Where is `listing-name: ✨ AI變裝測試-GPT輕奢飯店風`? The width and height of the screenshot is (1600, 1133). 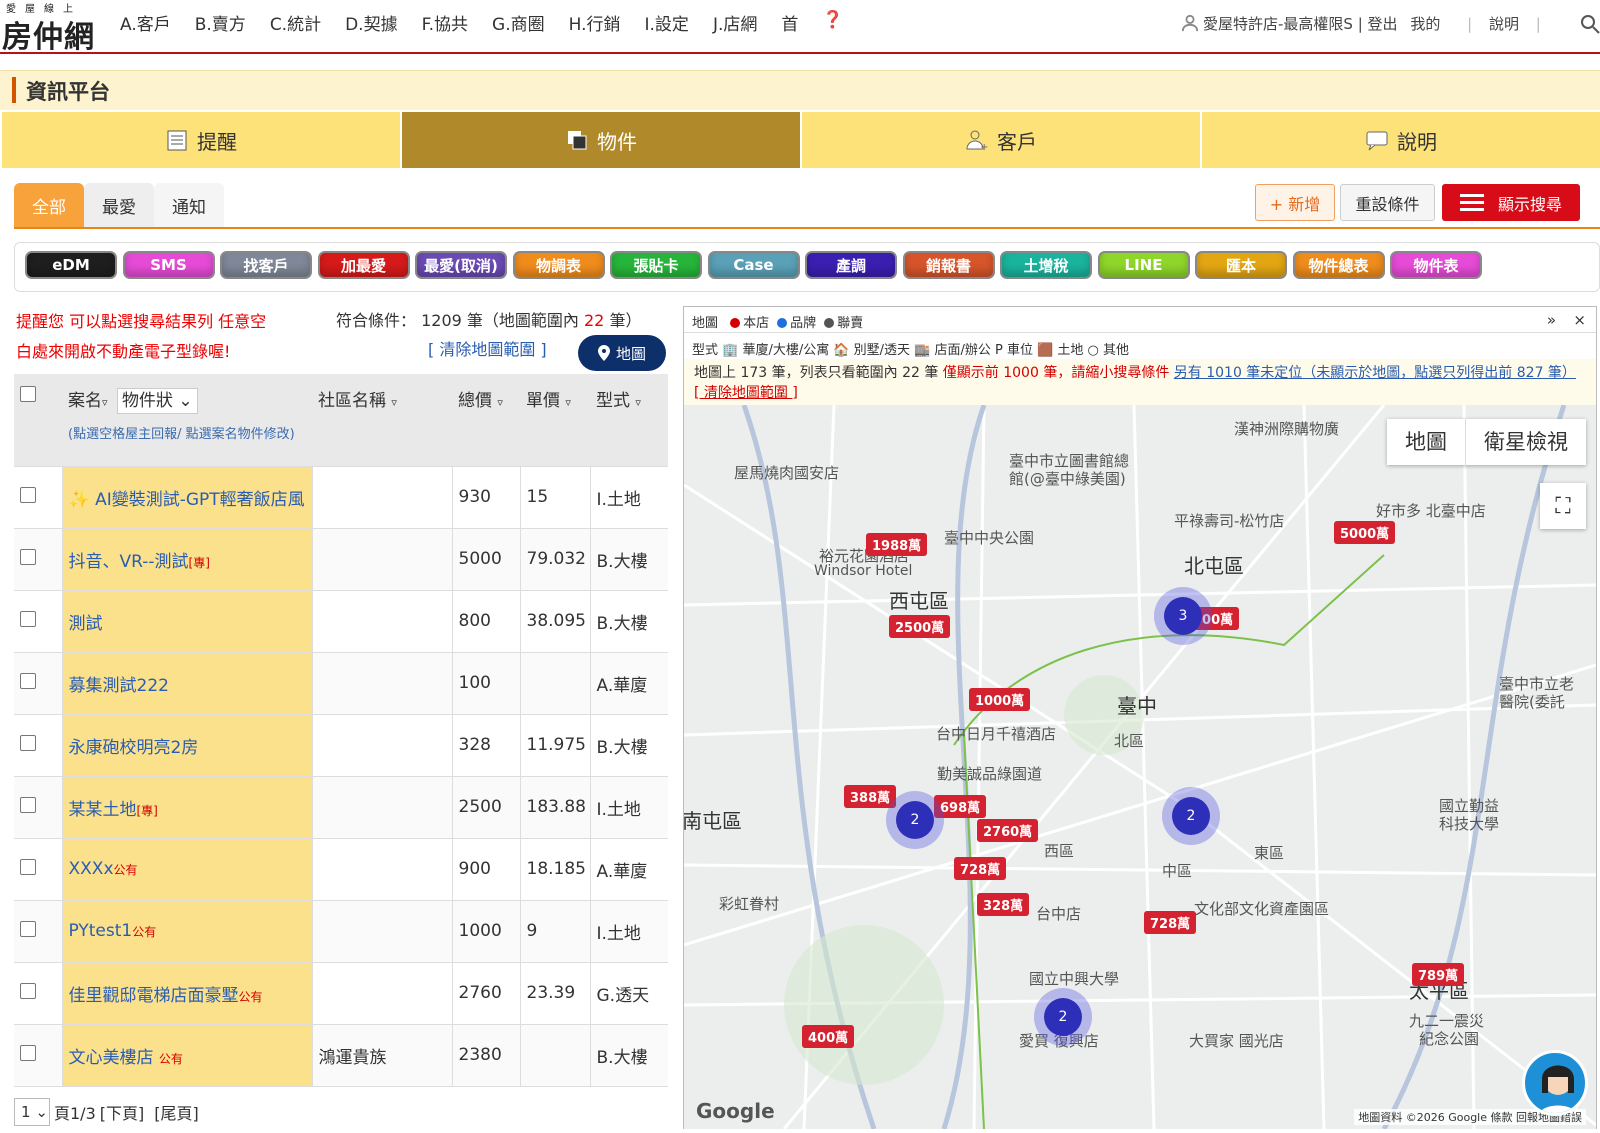 listing-name: ✨ AI變裝測試-GPT輕奢飯店風 is located at coordinates (187, 500).